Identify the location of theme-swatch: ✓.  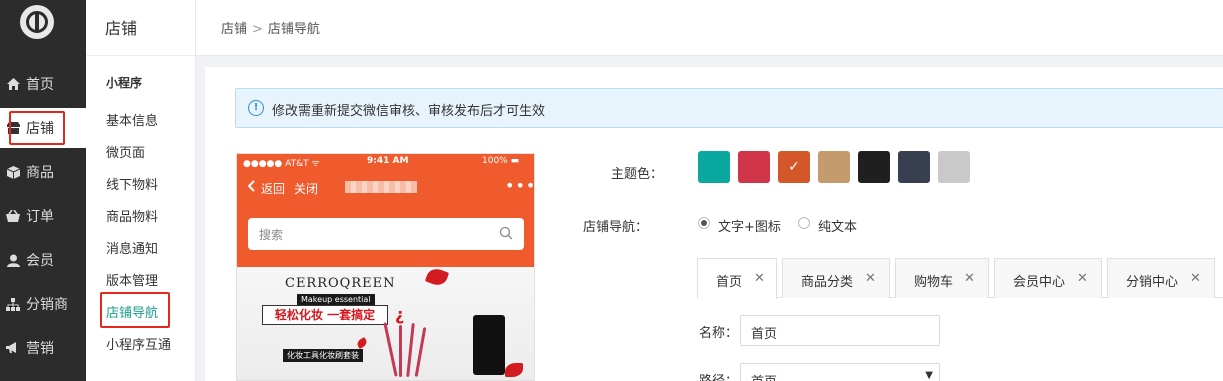
(794, 167).